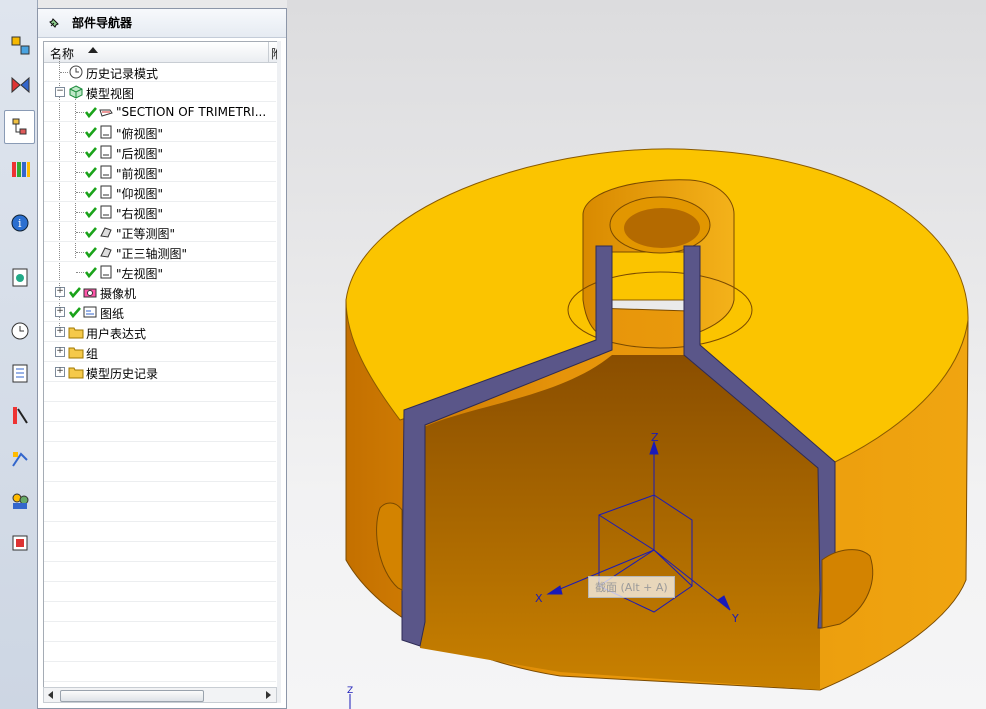 Image resolution: width=986 pixels, height=709 pixels. Describe the element at coordinates (161, 52) in the screenshot. I see `column-header: 名称 附` at that location.